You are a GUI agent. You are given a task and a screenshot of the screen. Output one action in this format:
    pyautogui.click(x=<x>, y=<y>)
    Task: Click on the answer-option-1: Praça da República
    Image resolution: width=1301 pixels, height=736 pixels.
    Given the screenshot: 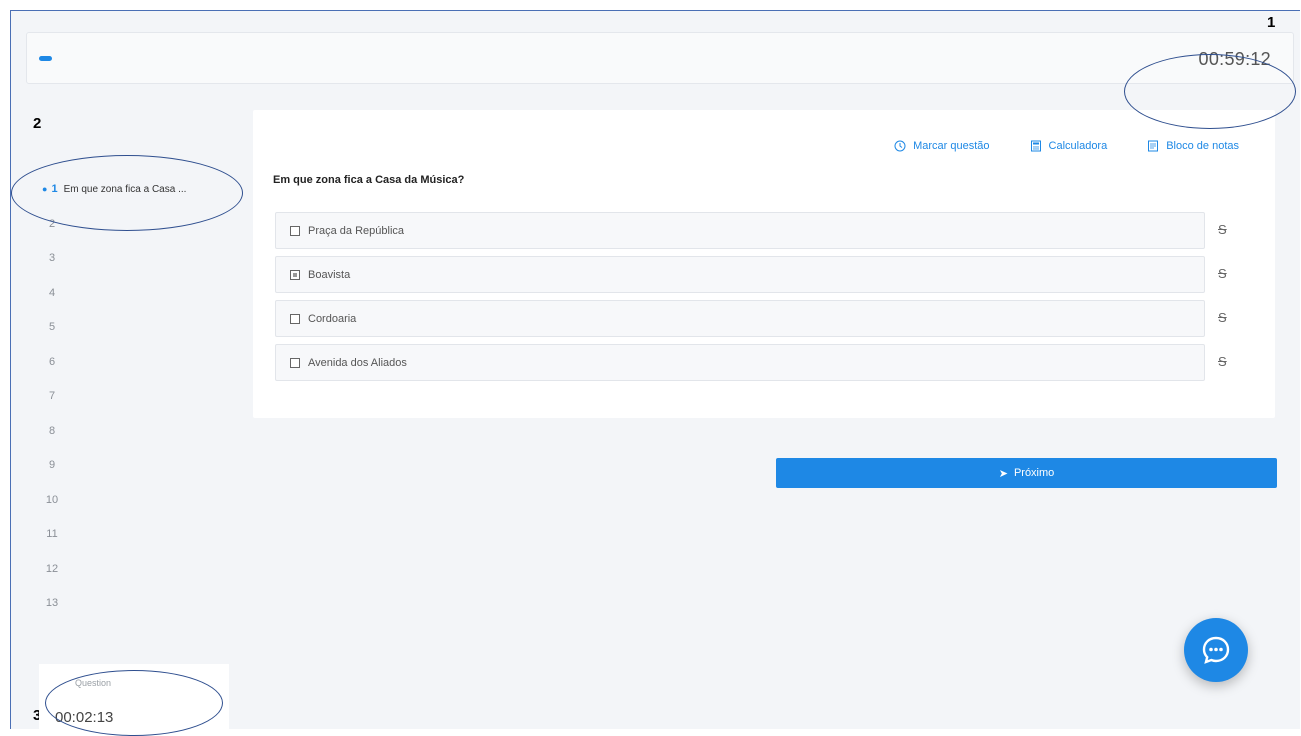 What is the action you would take?
    pyautogui.click(x=740, y=230)
    